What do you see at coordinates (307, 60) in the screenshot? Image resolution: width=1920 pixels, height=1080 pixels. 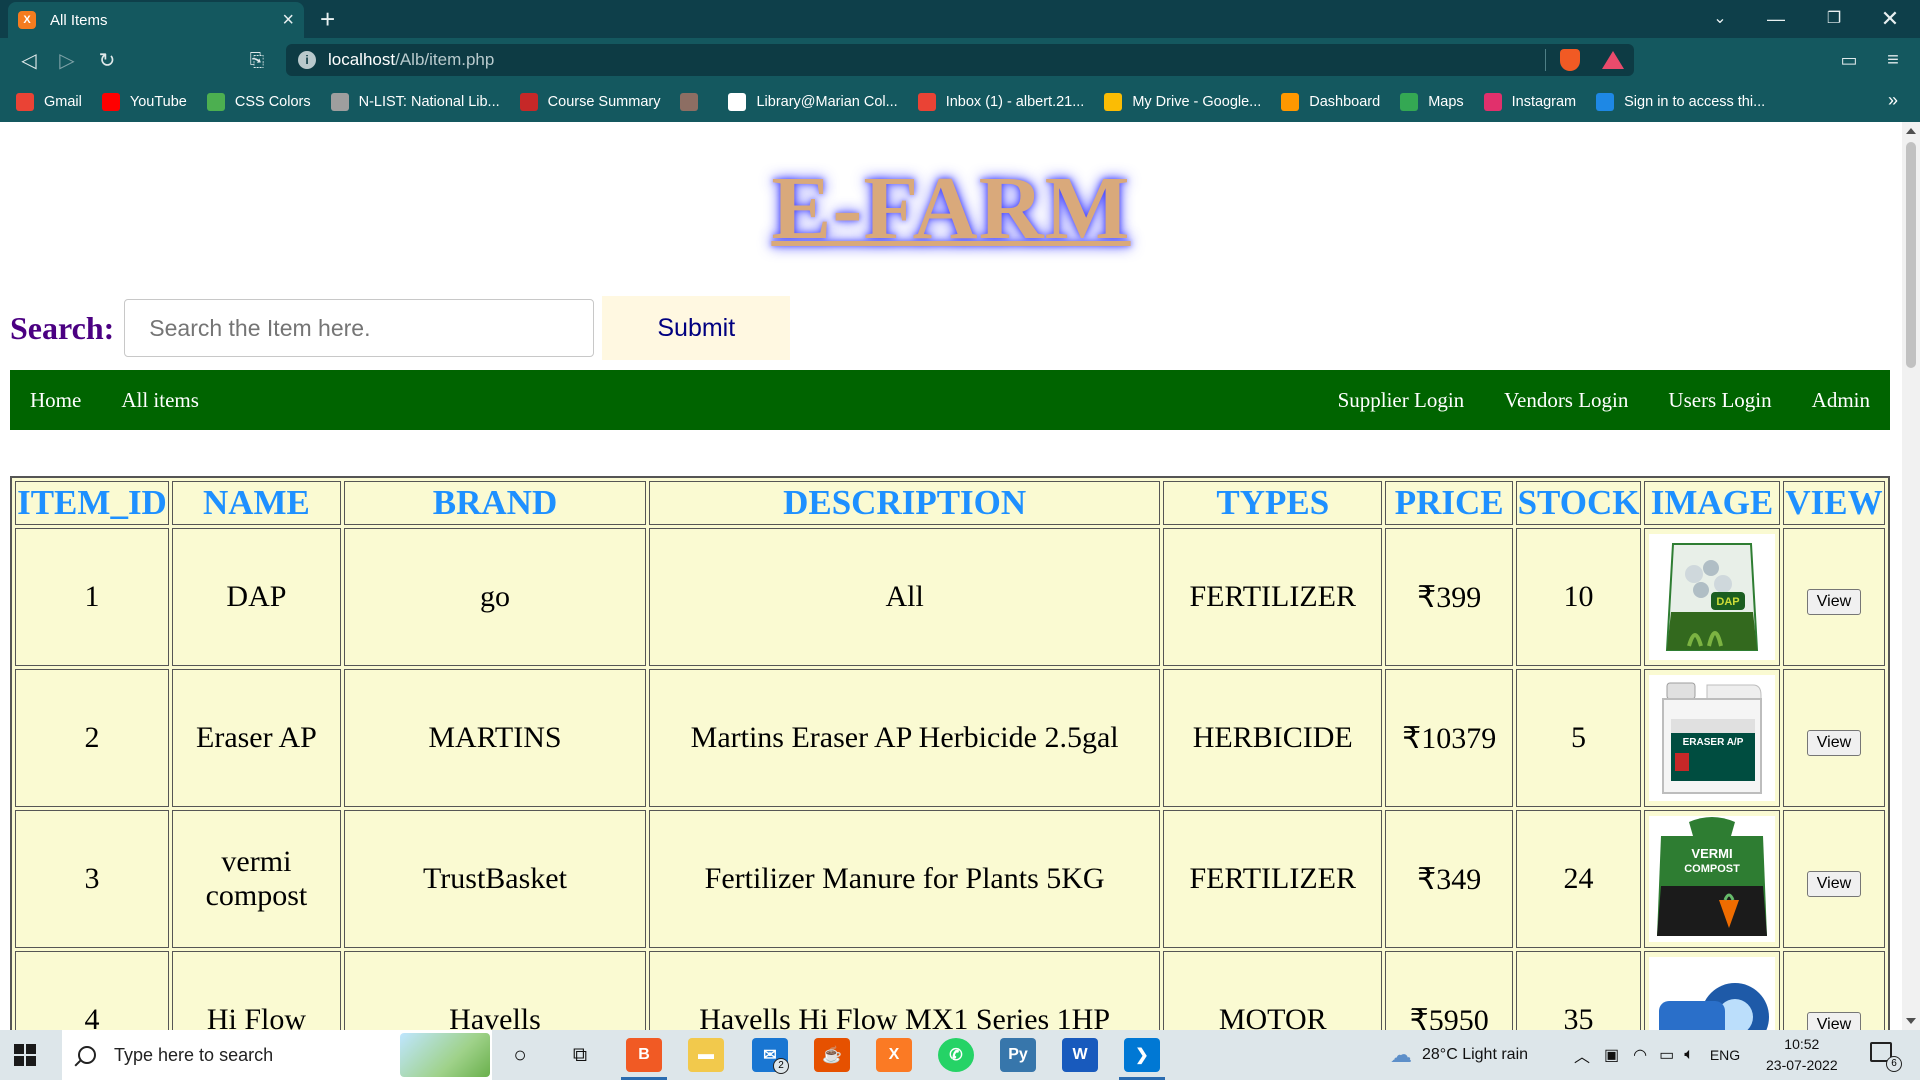 I see `site-info-icon: i` at bounding box center [307, 60].